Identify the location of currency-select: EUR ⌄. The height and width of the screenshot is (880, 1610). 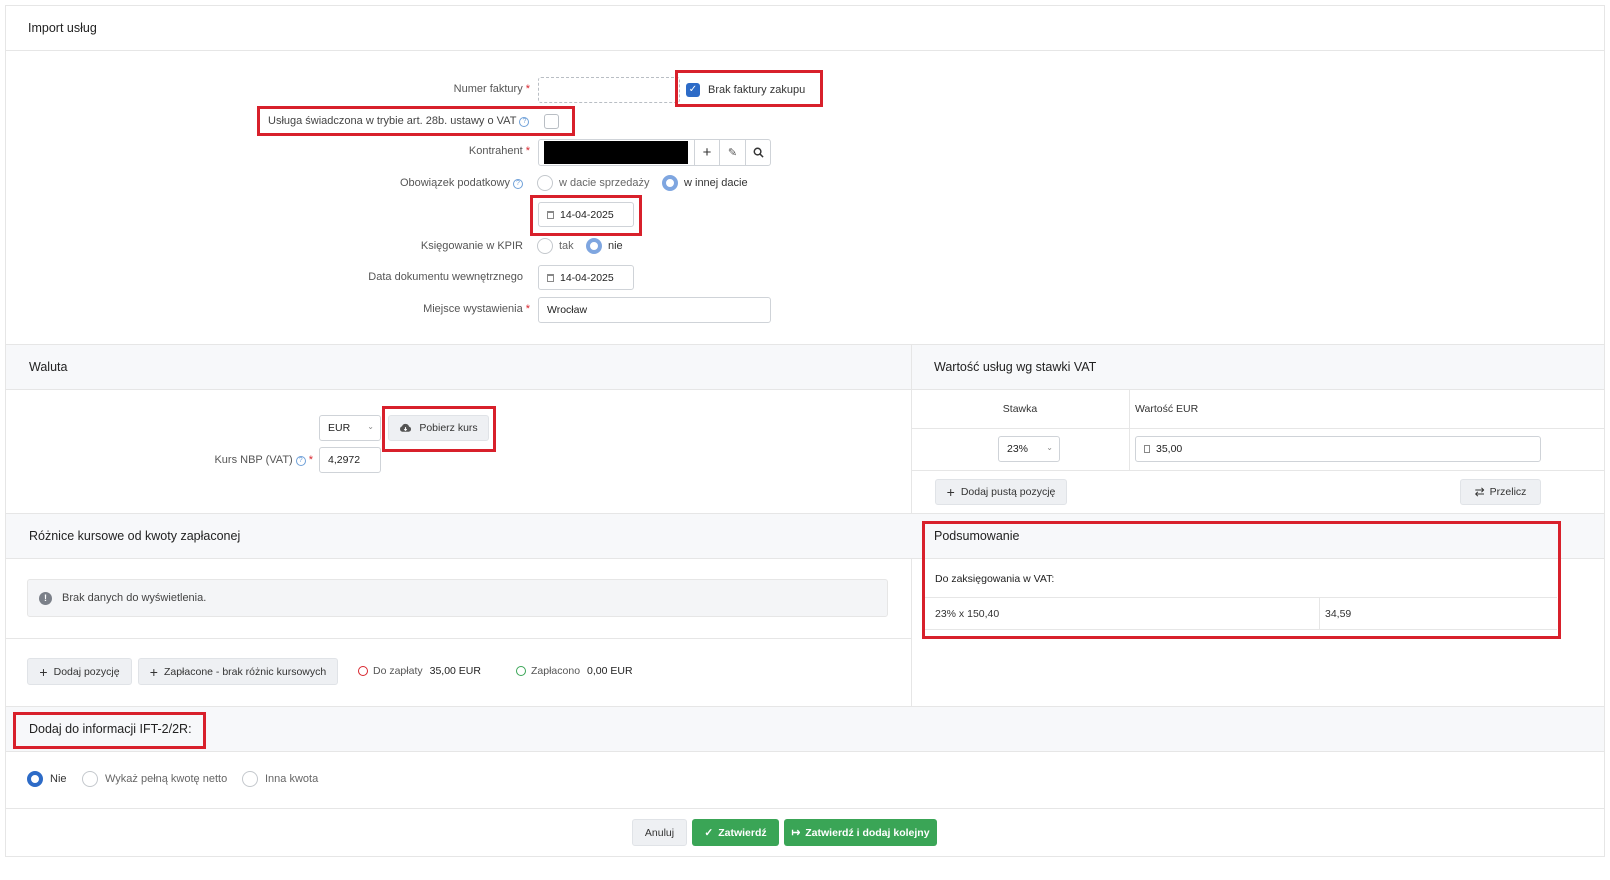
(350, 428).